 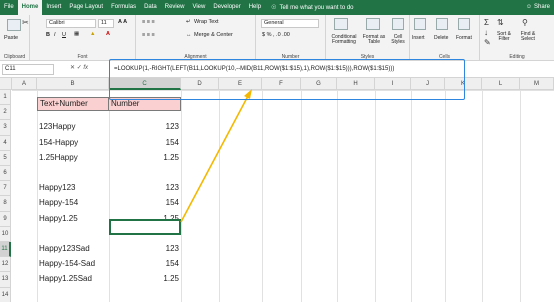 I want to click on row-header-5: 5, so click(x=5, y=158).